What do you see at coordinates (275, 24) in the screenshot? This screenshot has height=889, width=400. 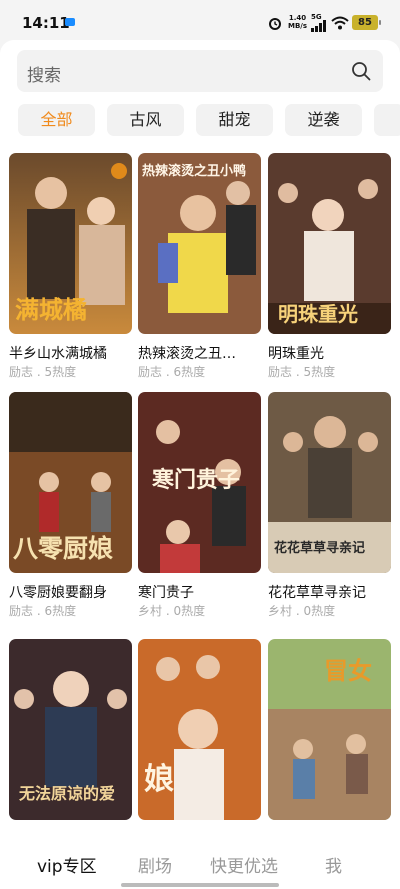 I see `alarm-icon` at bounding box center [275, 24].